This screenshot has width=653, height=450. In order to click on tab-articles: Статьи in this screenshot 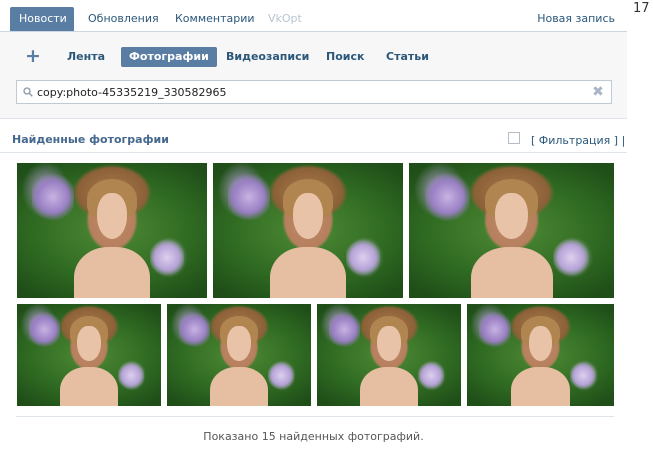, I will do `click(407, 57)`.